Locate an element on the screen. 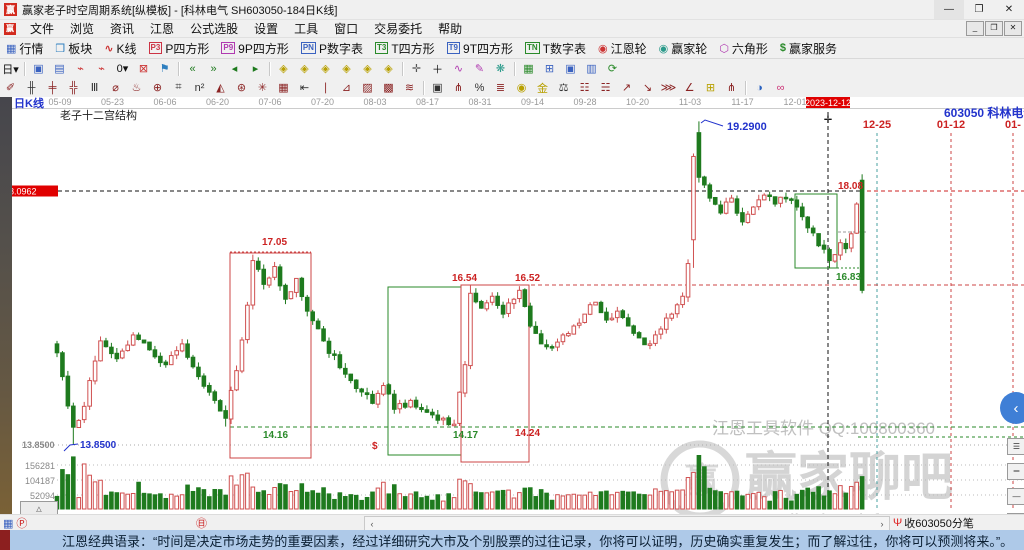 The image size is (1024, 550). menu-9: 帮助 is located at coordinates (450, 29).